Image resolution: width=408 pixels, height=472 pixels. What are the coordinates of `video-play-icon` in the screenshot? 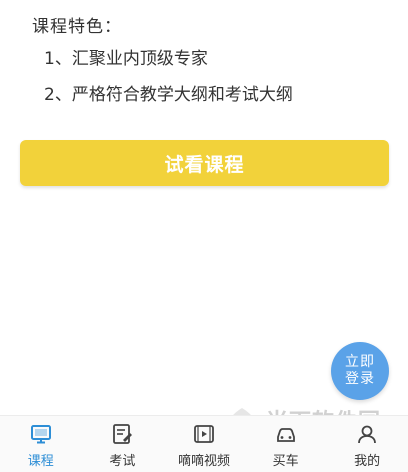 It's located at (204, 434).